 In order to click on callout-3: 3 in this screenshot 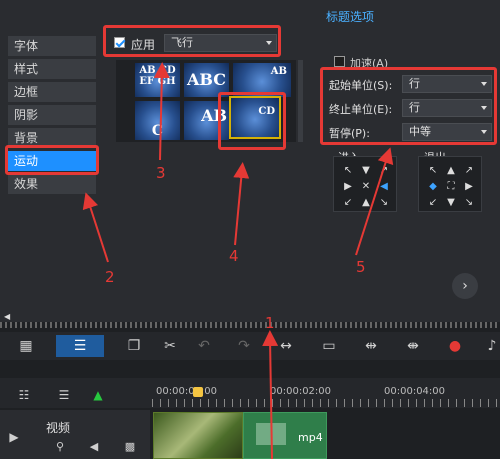, I will do `click(161, 173)`.